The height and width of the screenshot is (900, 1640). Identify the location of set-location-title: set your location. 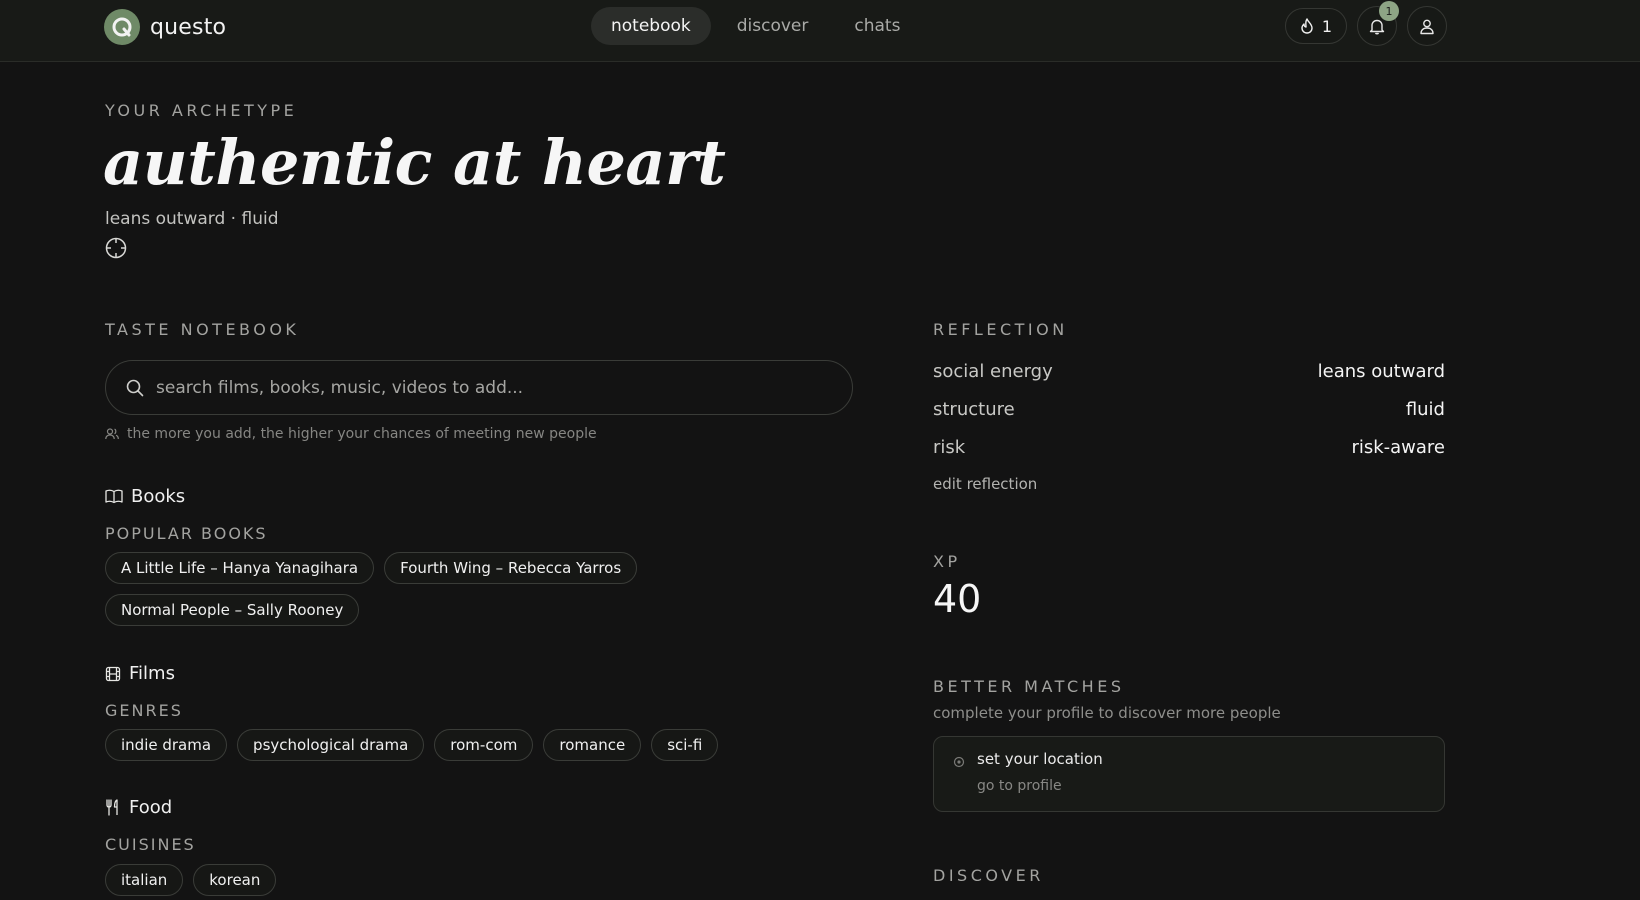
(1040, 759).